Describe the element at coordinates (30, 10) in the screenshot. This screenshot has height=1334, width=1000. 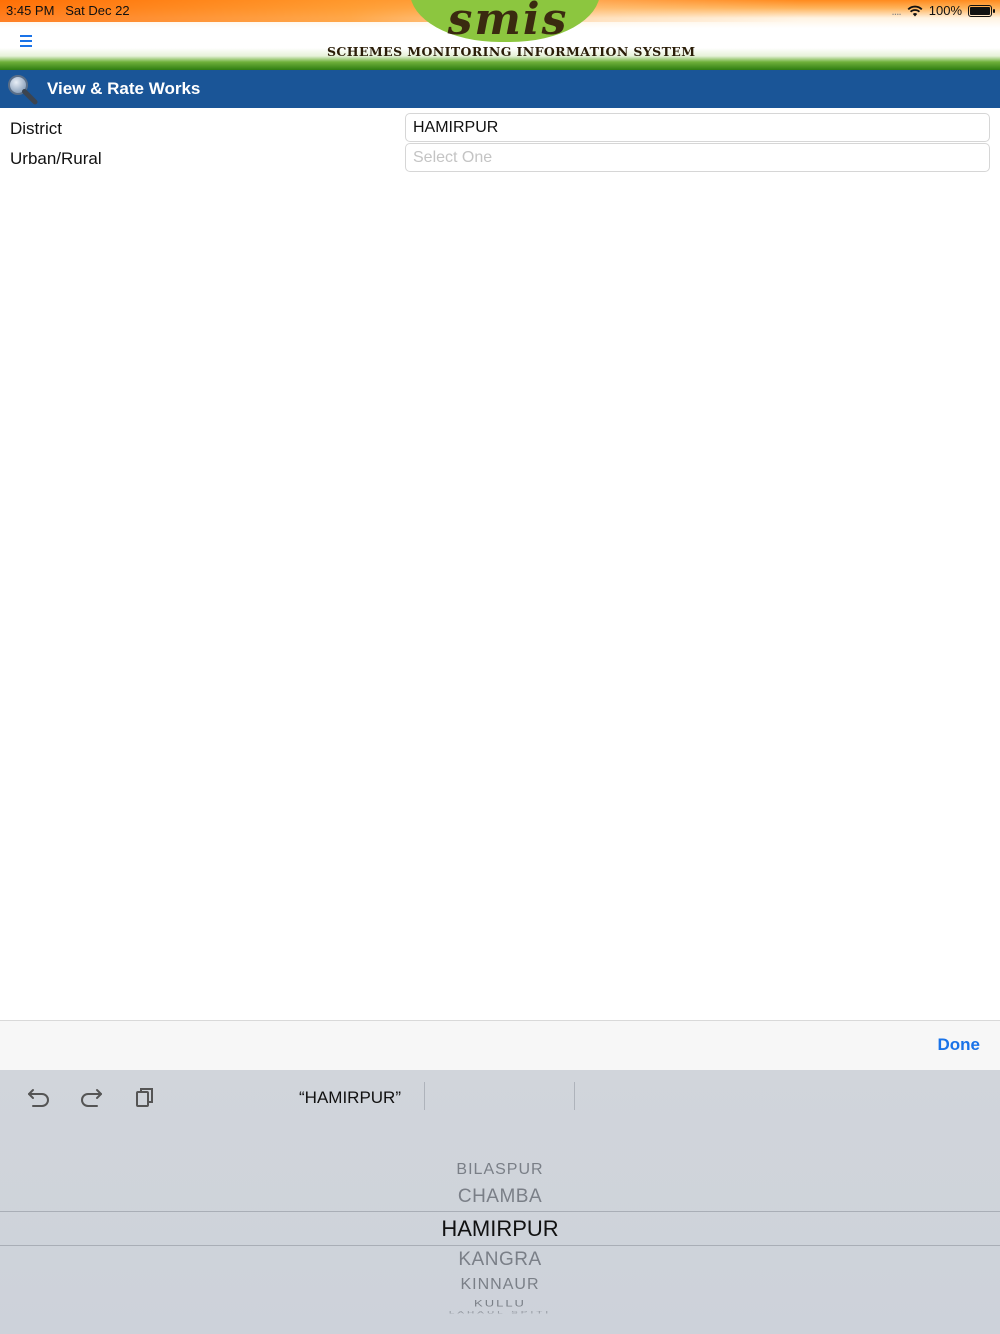
I see `status-time-text: 3:45 PM` at that location.